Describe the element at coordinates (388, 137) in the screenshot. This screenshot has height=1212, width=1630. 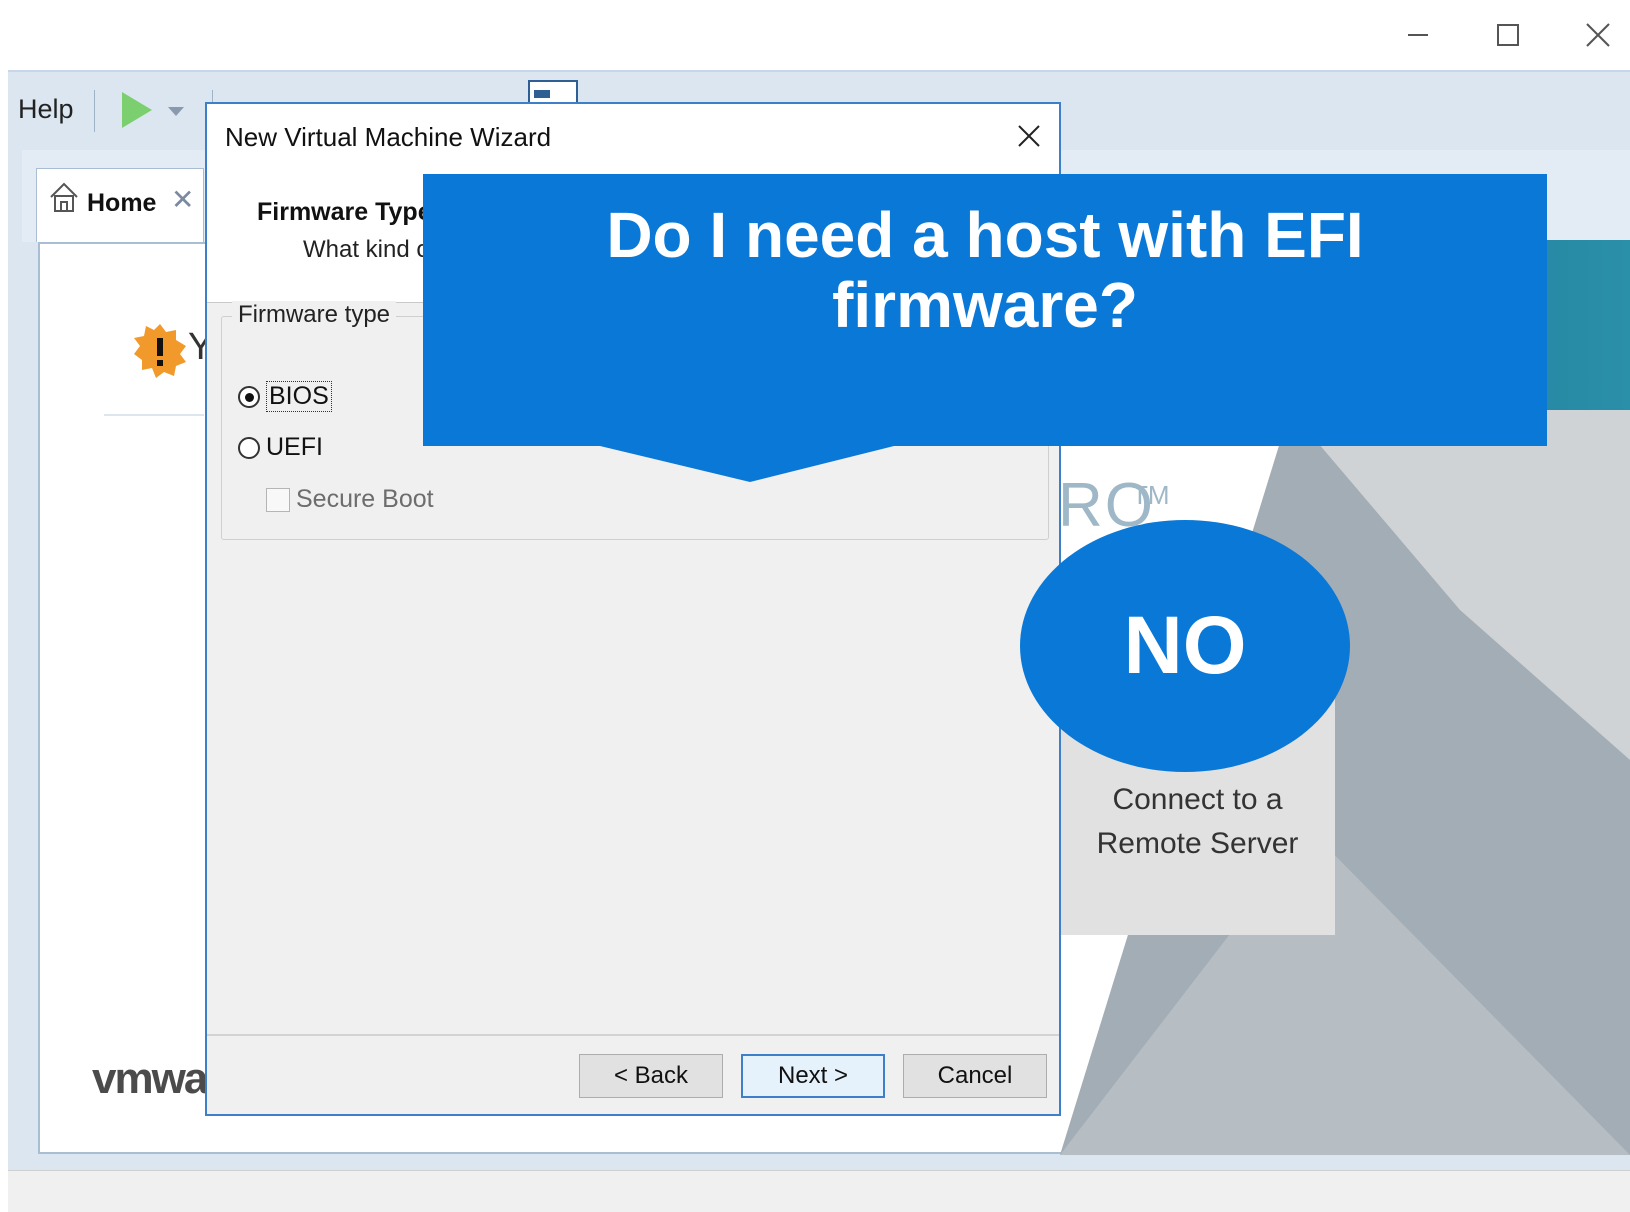
I see `dialog-title: New Virtual Machine Wizard` at that location.